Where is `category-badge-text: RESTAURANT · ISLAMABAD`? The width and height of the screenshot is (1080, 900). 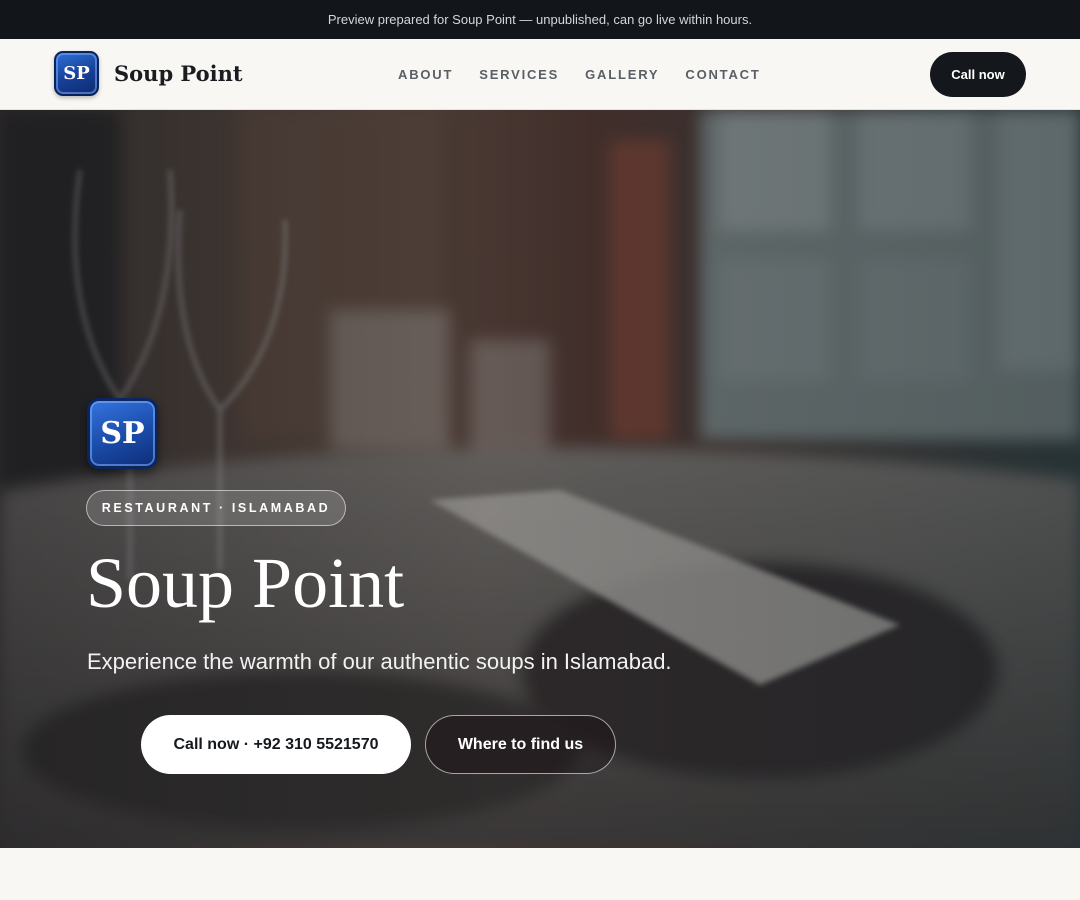
category-badge-text: RESTAURANT · ISLAMABAD is located at coordinates (216, 508).